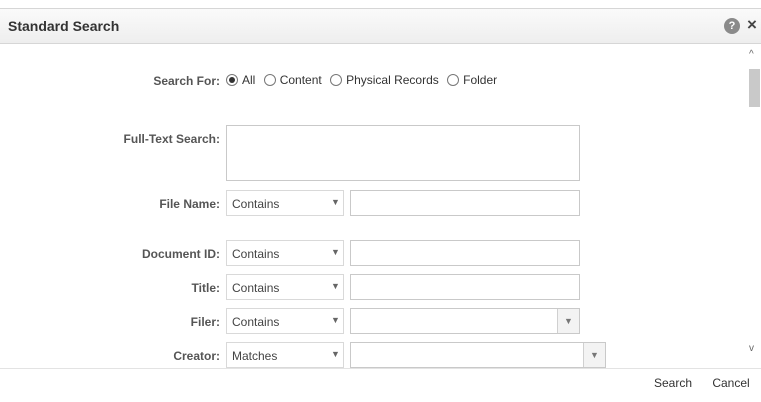 This screenshot has width=761, height=402. Describe the element at coordinates (269, 79) in the screenshot. I see `radio-content` at that location.